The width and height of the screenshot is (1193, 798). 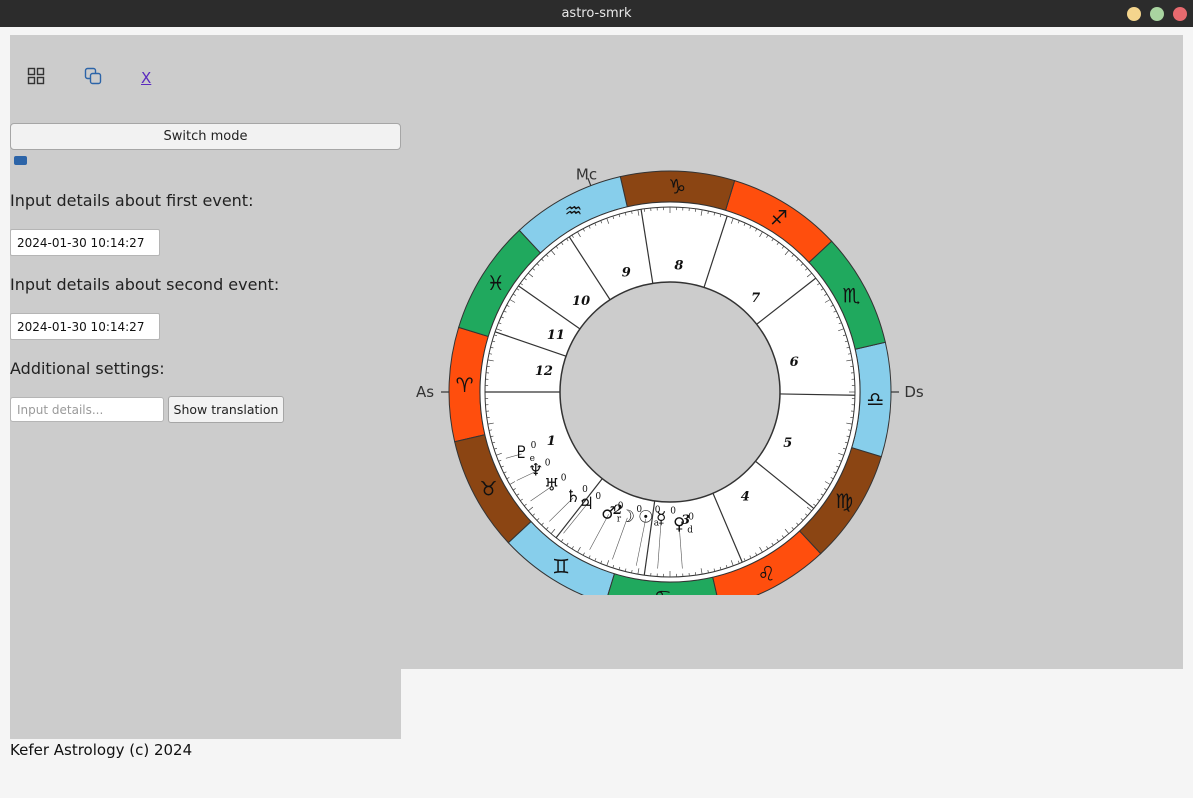 I want to click on second-event-label: Input details about second event:, so click(x=145, y=284).